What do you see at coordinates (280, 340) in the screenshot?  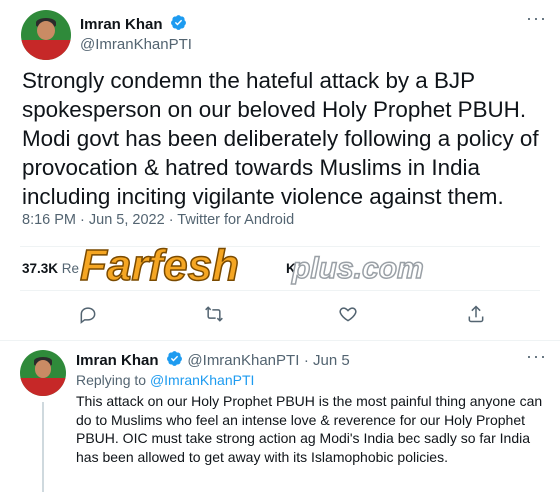 I see `divider-thread` at bounding box center [280, 340].